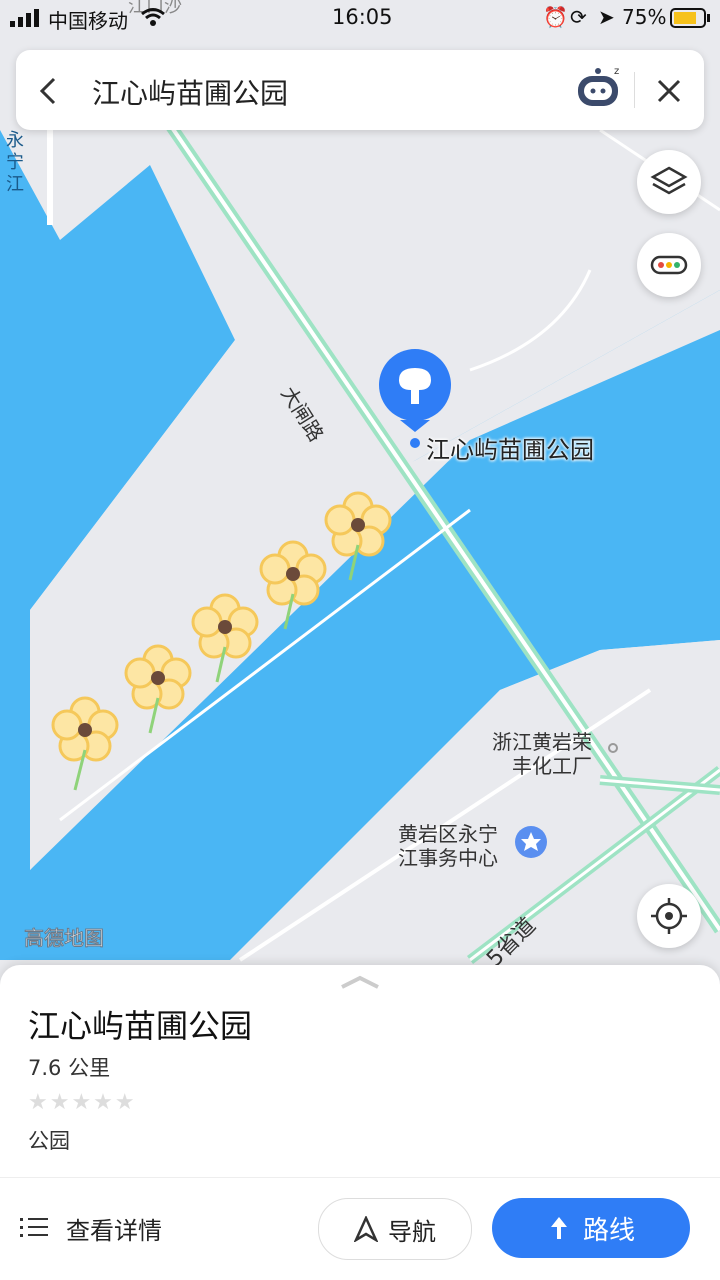 Image resolution: width=720 pixels, height=1280 pixels. Describe the element at coordinates (448, 858) in the screenshot. I see `place-label-line: 江事务中心` at that location.